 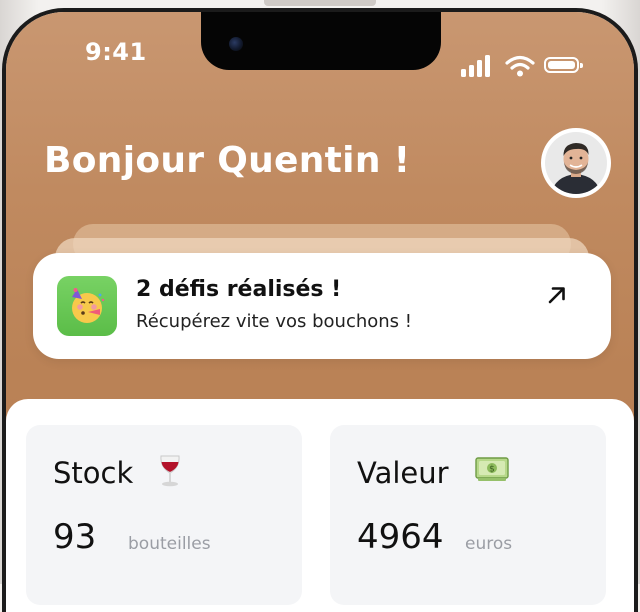 I want to click on valeur-value: 4964, so click(x=400, y=537).